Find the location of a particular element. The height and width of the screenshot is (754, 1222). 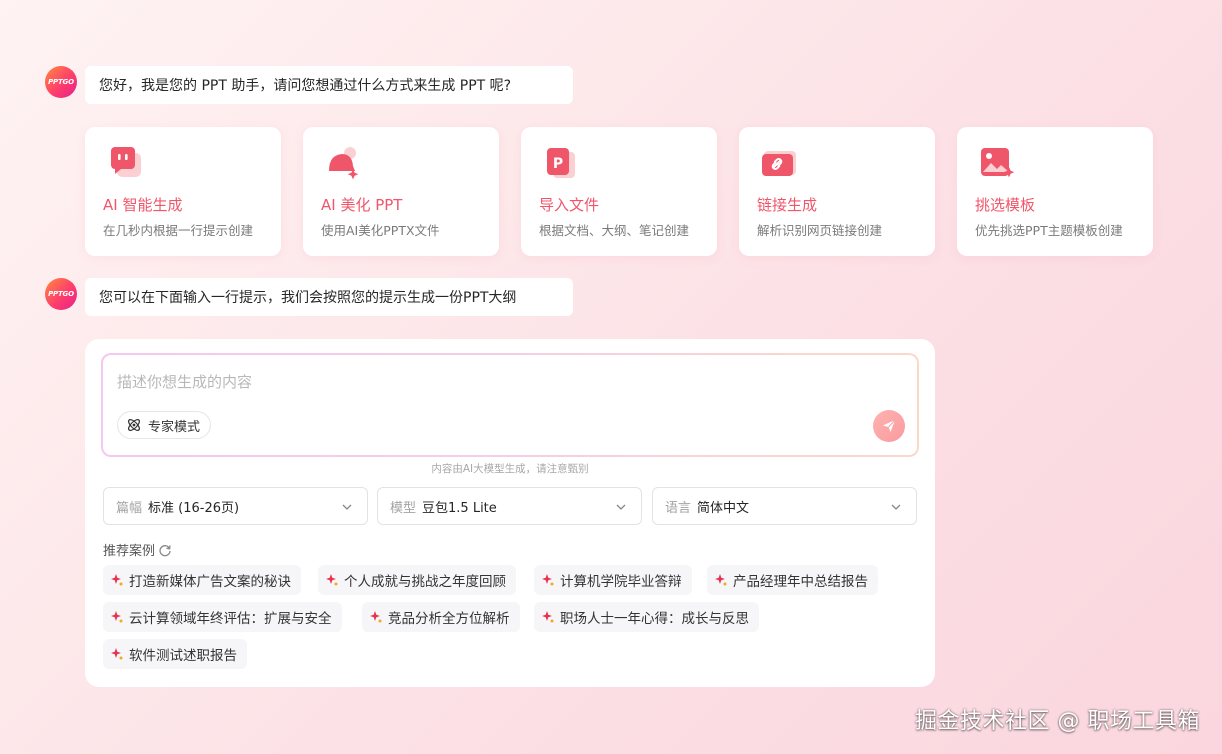

select-value: 豆包1.5 Lite is located at coordinates (459, 508).